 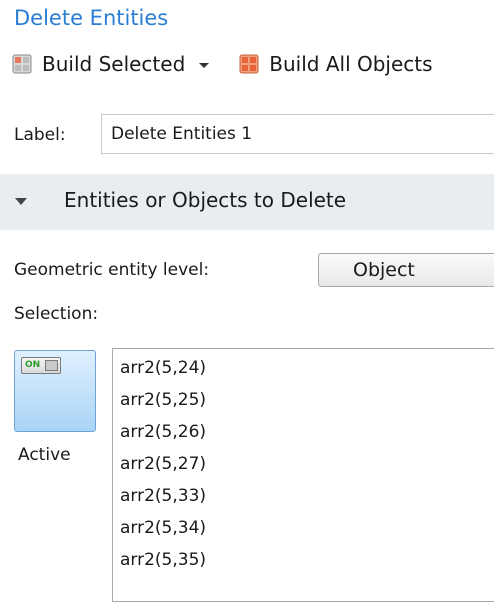 I want to click on build-all-objects-button: Build All Objects, so click(x=336, y=64).